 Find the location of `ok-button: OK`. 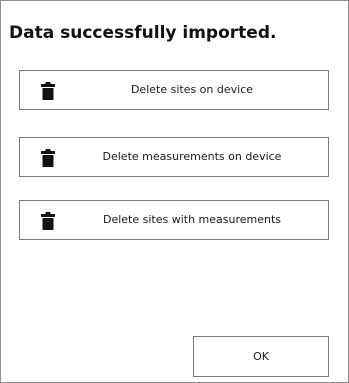

ok-button: OK is located at coordinates (261, 356).